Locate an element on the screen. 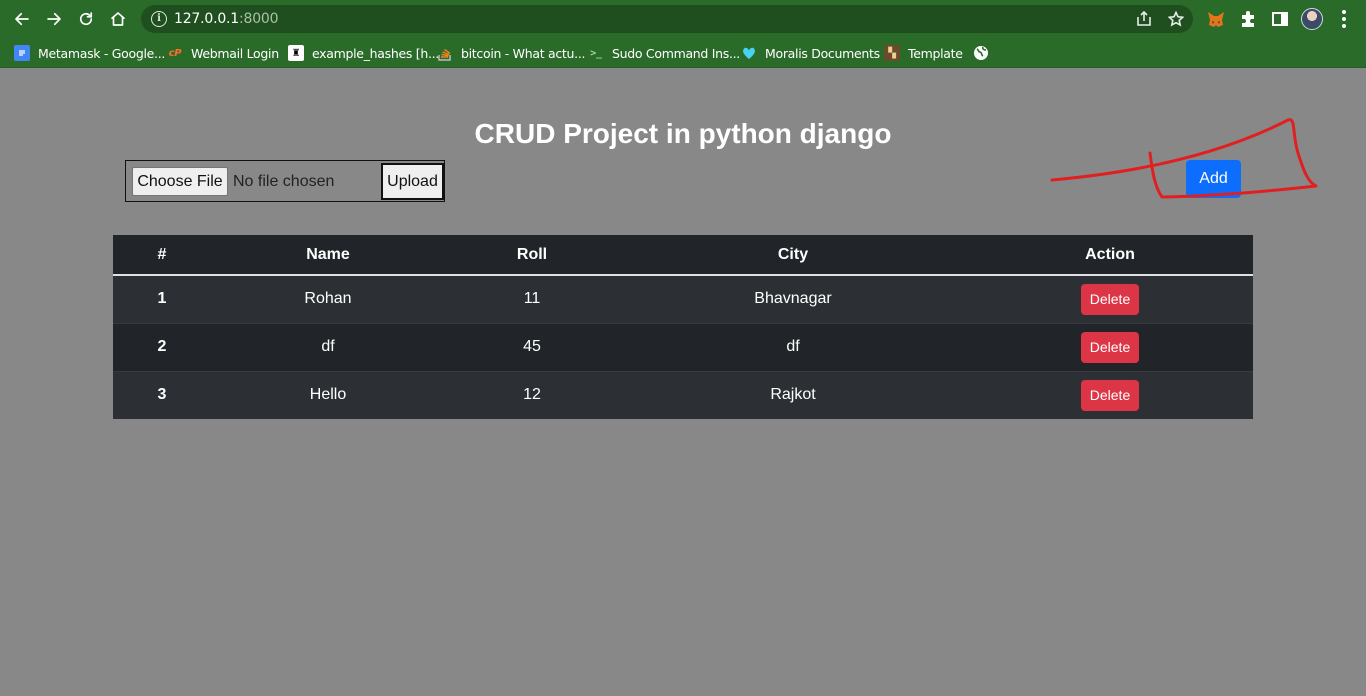 The image size is (1366, 696). url-host: 127.0.0.1 is located at coordinates (206, 19).